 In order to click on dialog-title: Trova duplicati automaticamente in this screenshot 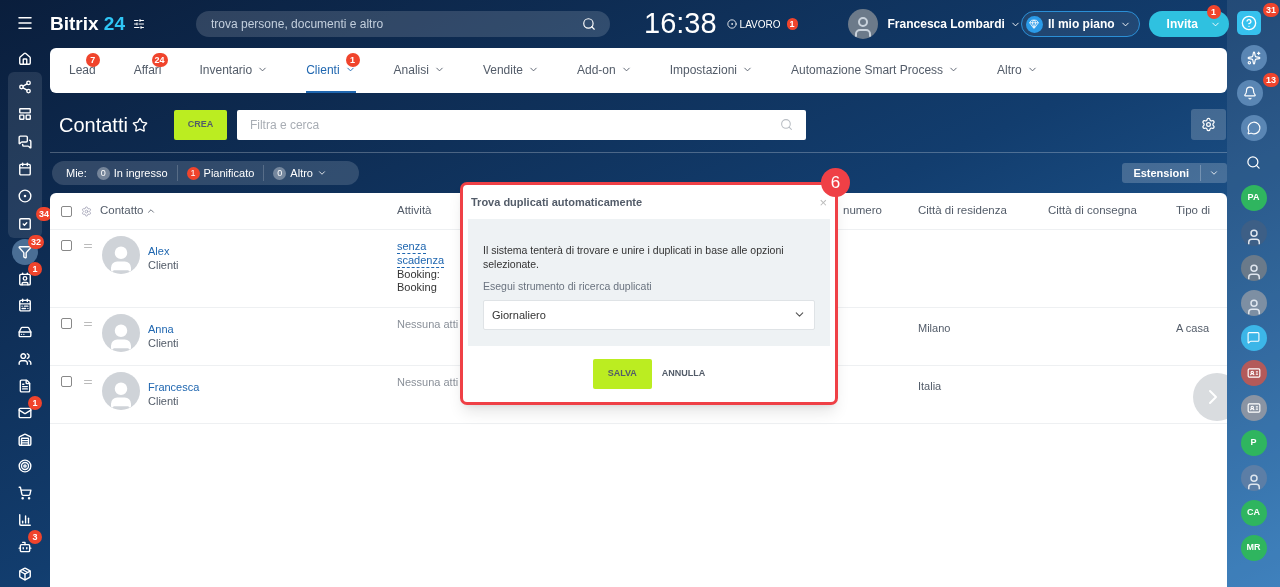, I will do `click(557, 202)`.